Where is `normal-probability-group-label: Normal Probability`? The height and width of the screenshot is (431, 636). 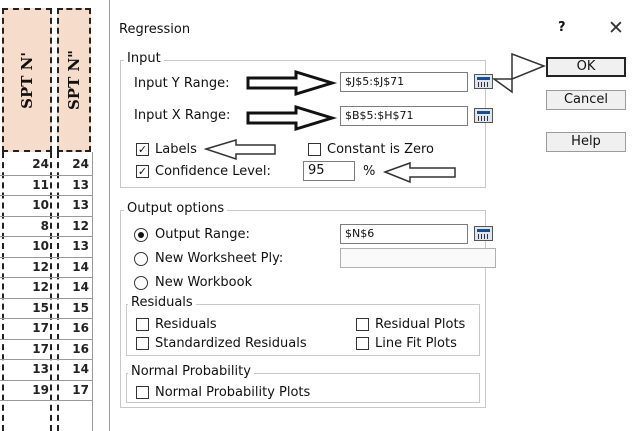
normal-probability-group-label: Normal Probability is located at coordinates (191, 371).